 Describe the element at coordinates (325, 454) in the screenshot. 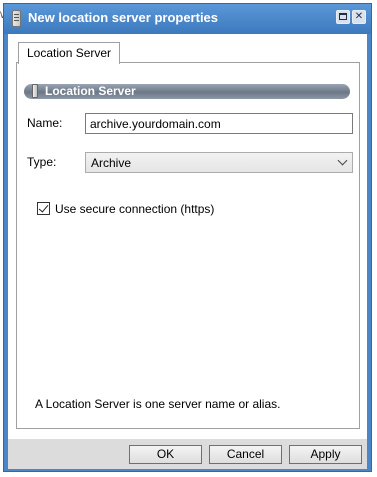

I see `apply-button: Apply` at that location.